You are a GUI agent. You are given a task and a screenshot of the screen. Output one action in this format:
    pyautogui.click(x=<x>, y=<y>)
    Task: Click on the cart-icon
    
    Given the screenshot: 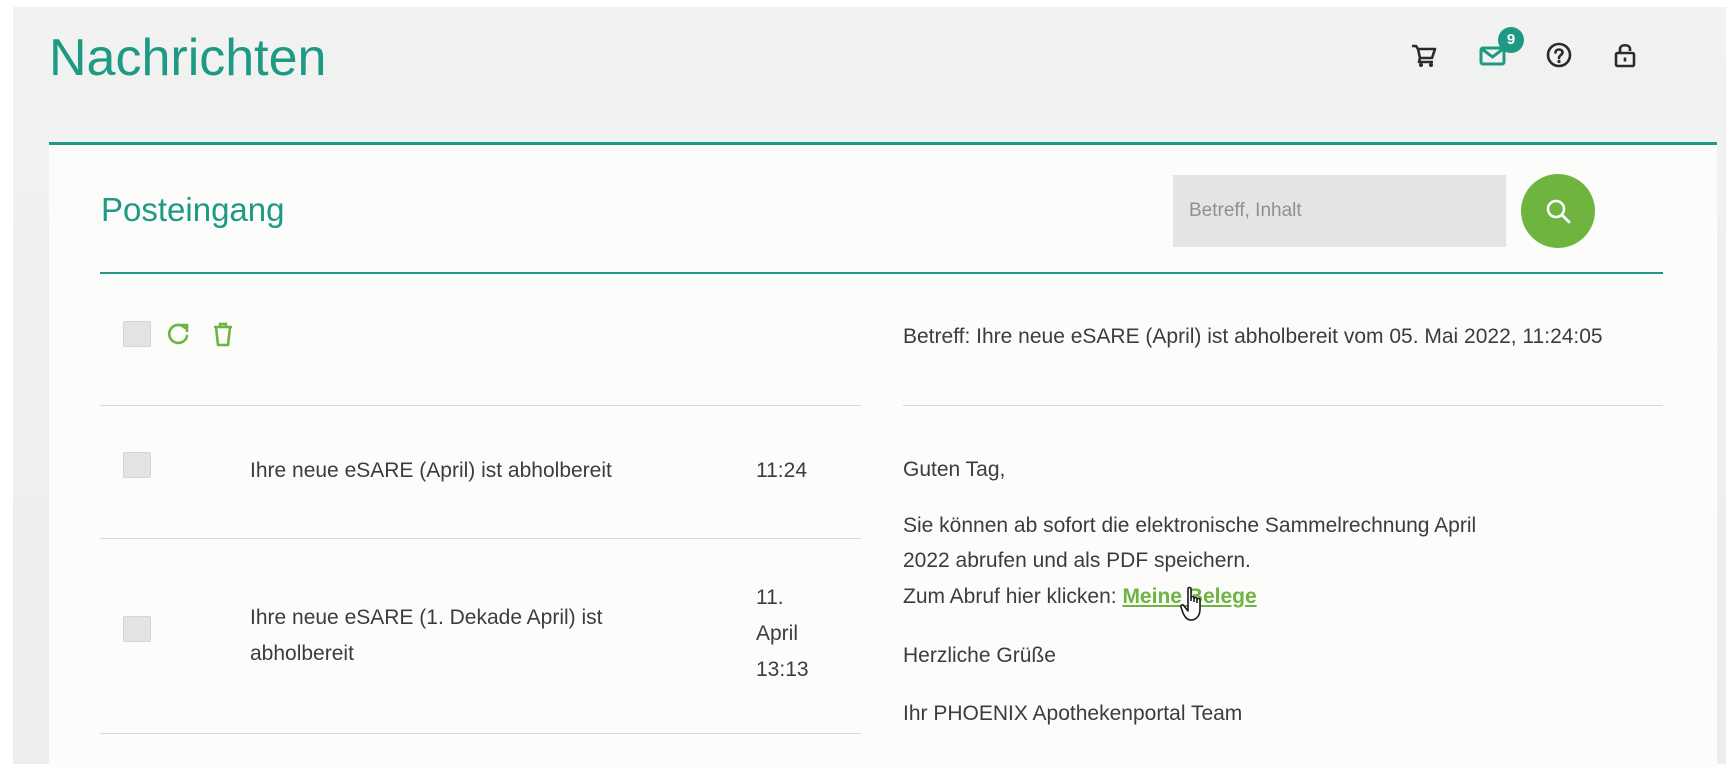 What is the action you would take?
    pyautogui.click(x=1424, y=55)
    